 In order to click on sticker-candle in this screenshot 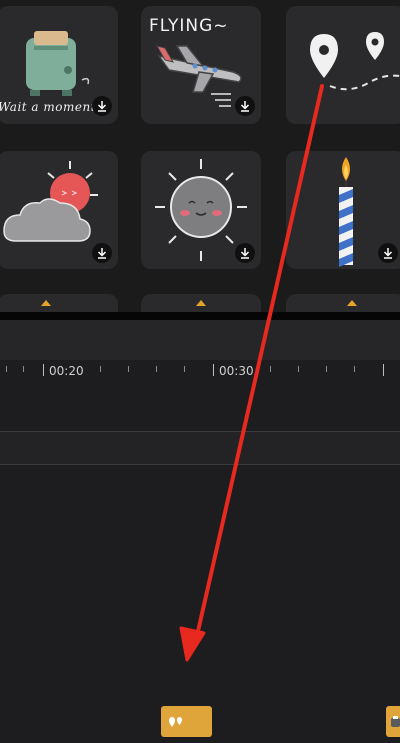, I will do `click(343, 210)`.